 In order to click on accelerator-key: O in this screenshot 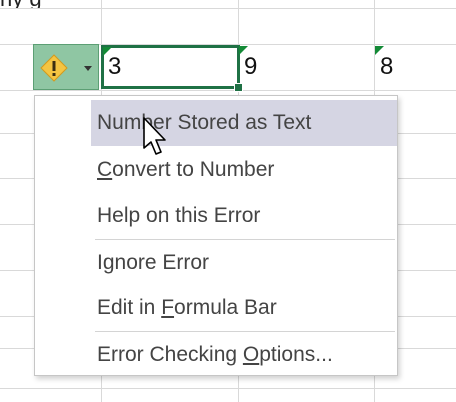, I will do `click(251, 354)`.